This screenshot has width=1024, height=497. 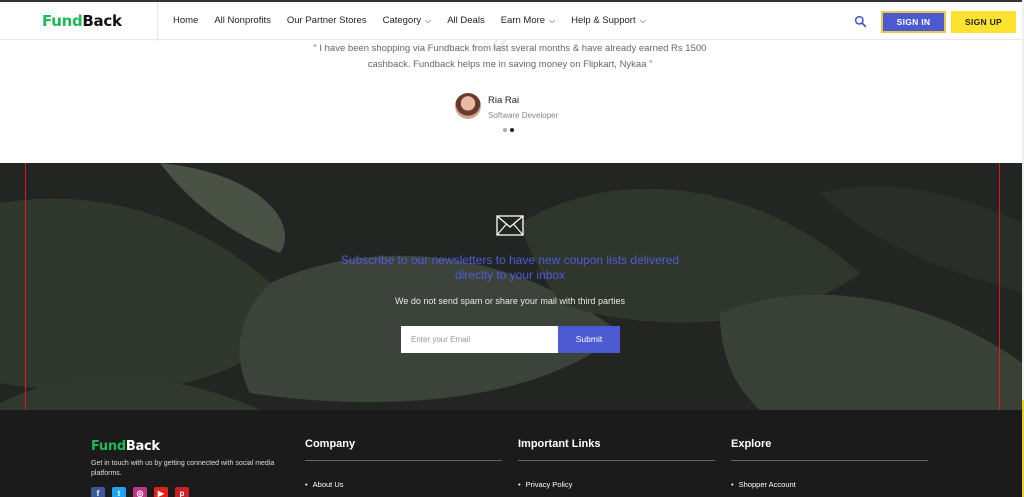 I want to click on social-links: f t ◎ ▶ p, so click(x=143, y=492).